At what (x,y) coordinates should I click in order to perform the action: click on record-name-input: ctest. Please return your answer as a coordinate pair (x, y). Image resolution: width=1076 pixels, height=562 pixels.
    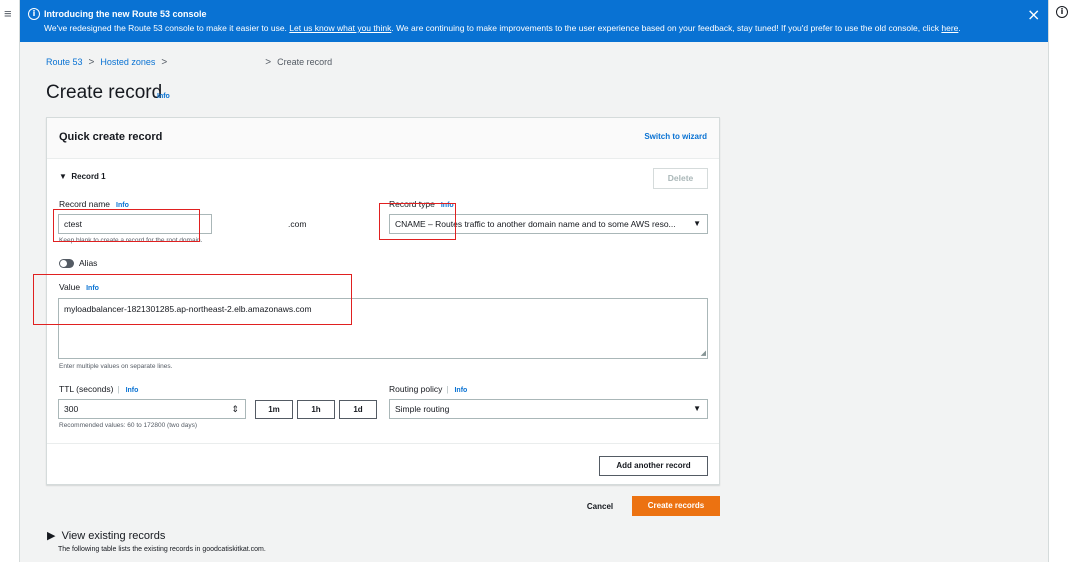
    Looking at the image, I should click on (135, 224).